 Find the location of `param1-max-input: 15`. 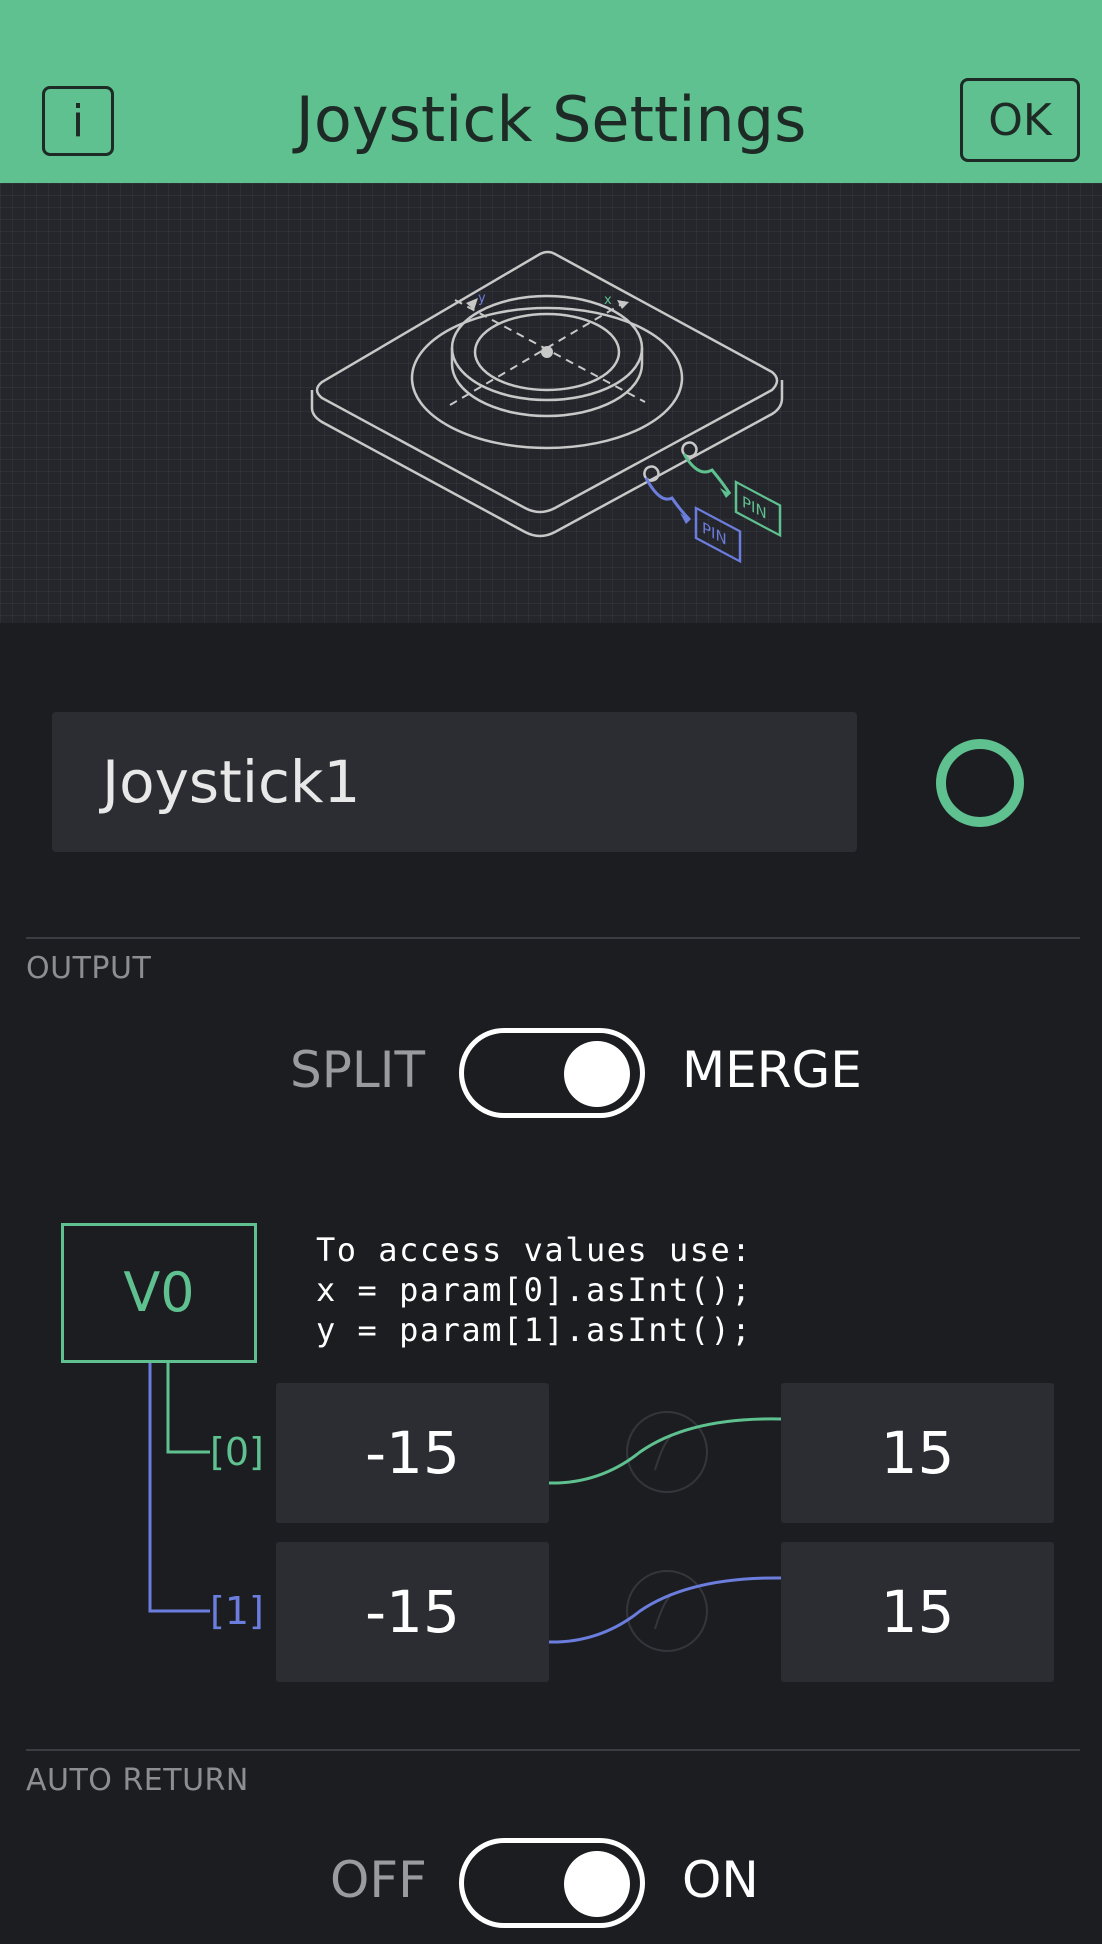

param1-max-input: 15 is located at coordinates (917, 1612).